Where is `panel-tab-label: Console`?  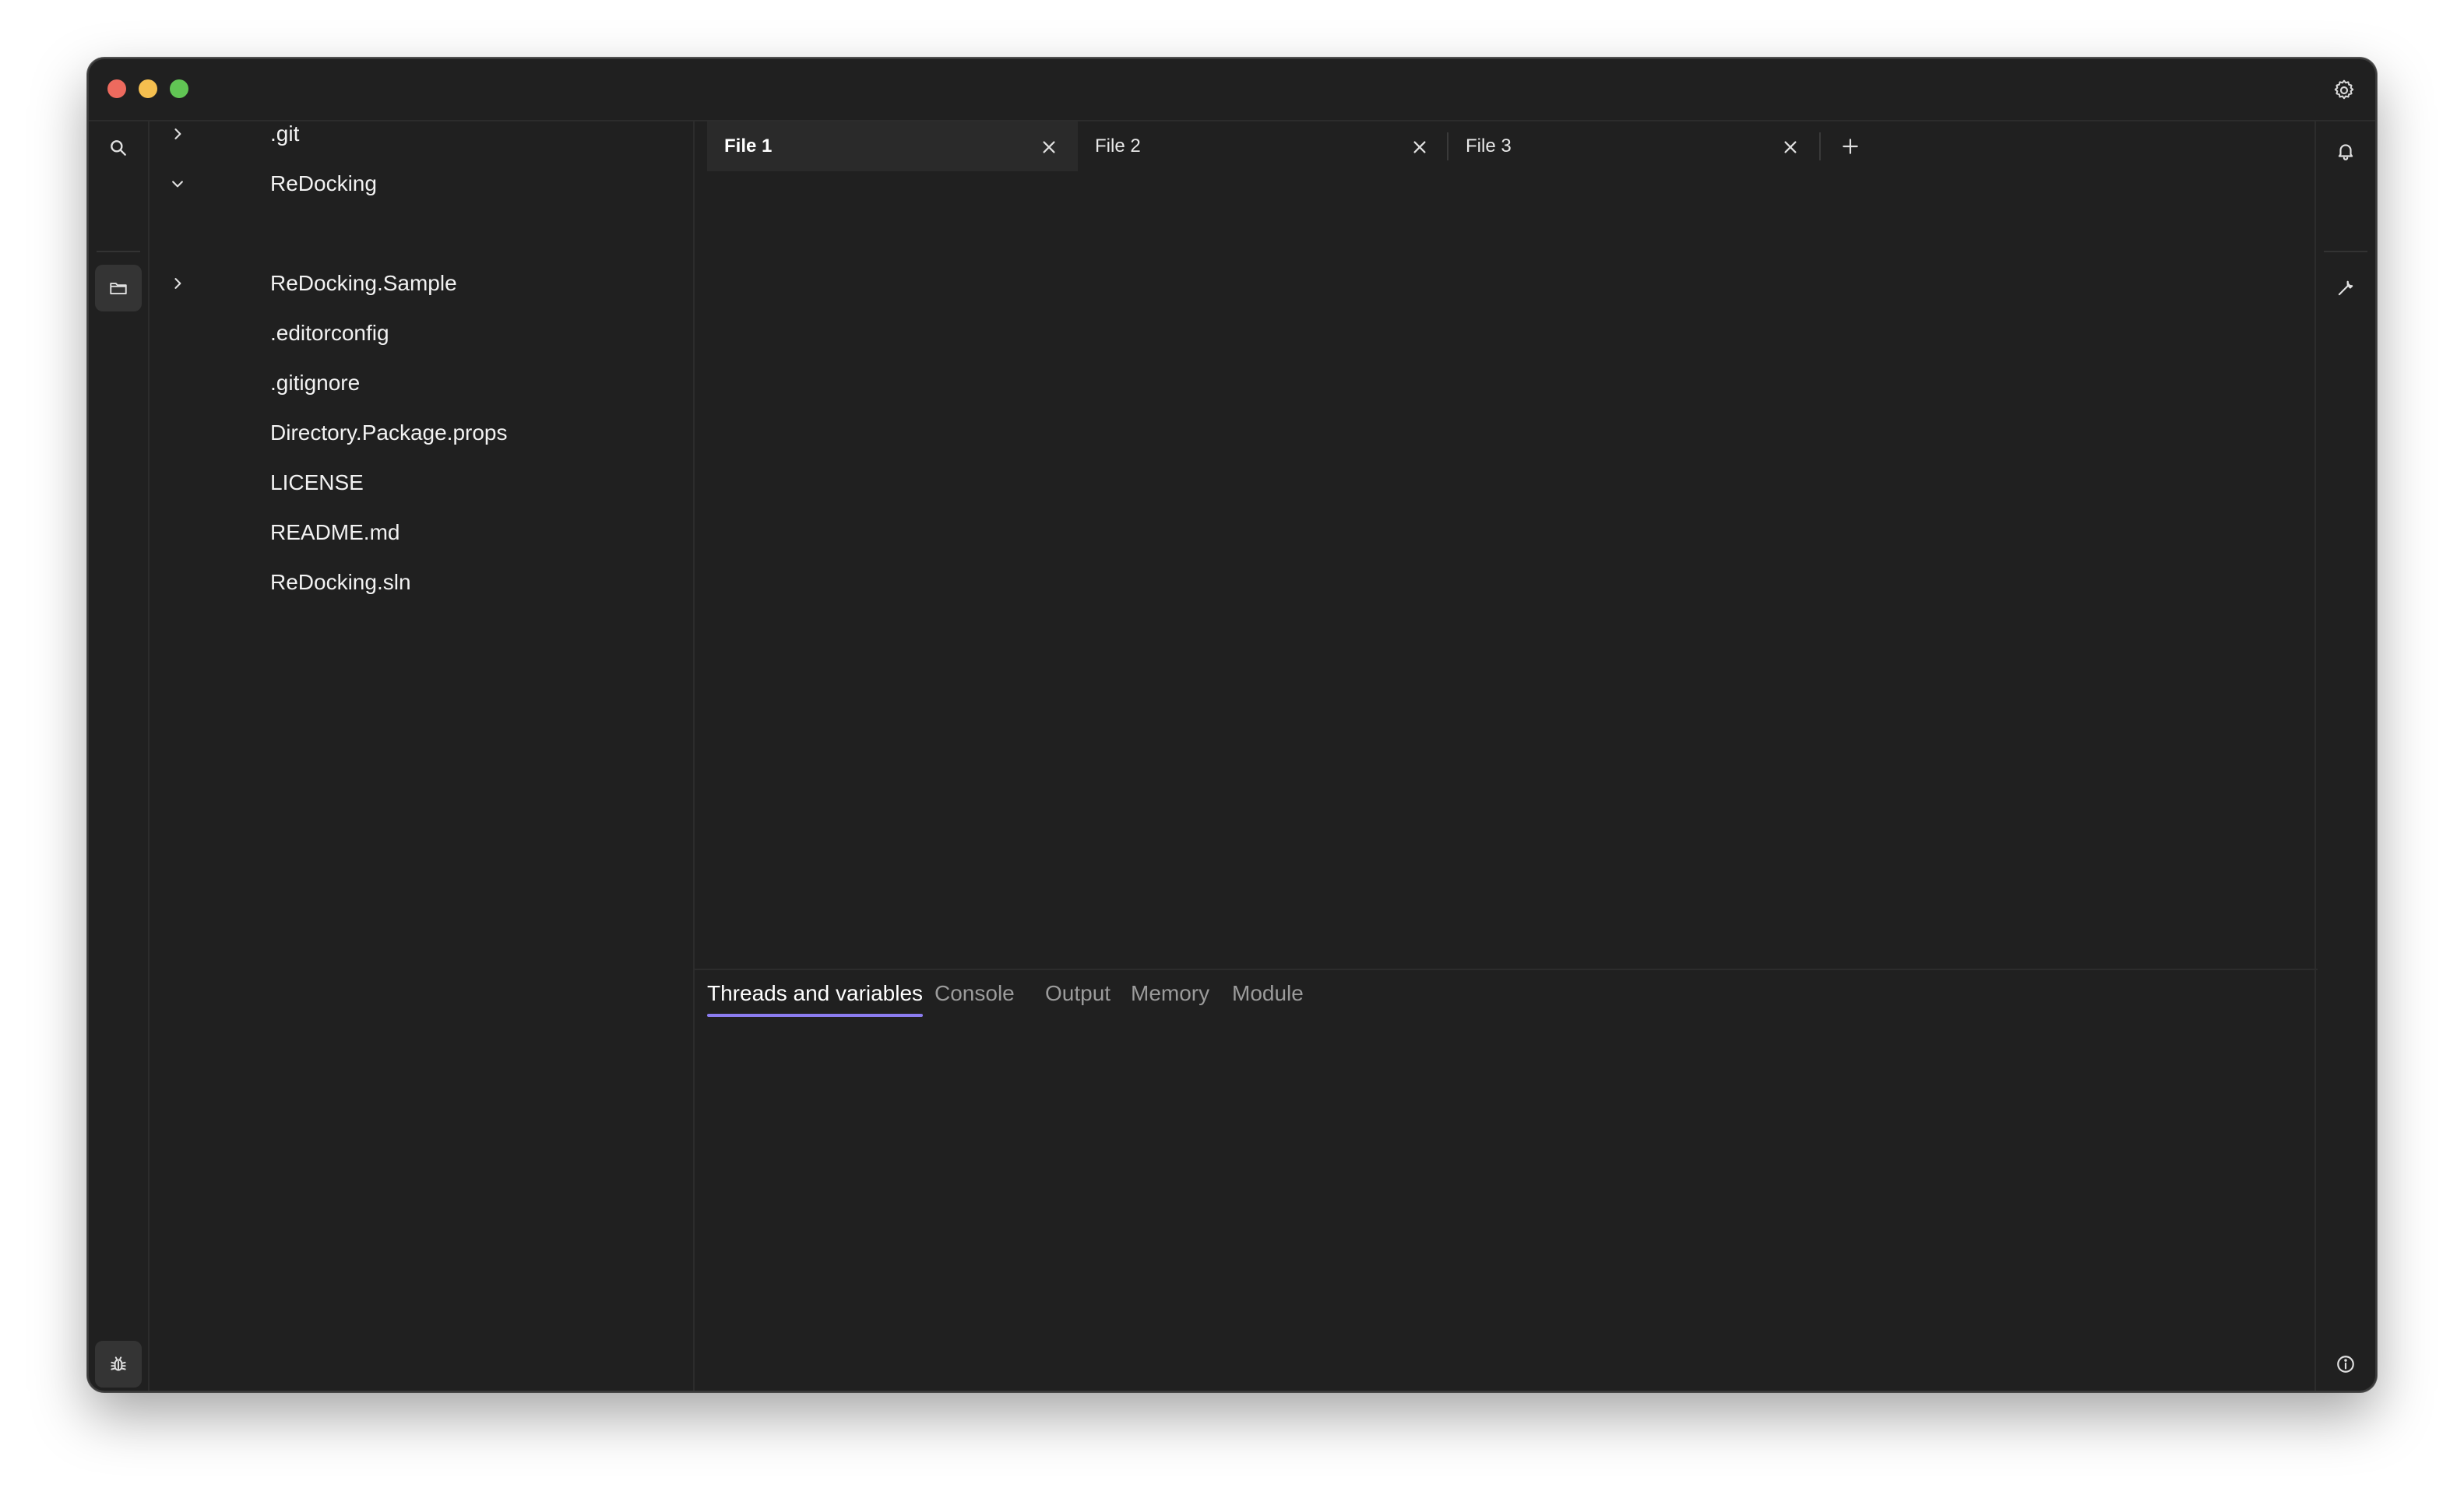 panel-tab-label: Console is located at coordinates (975, 993).